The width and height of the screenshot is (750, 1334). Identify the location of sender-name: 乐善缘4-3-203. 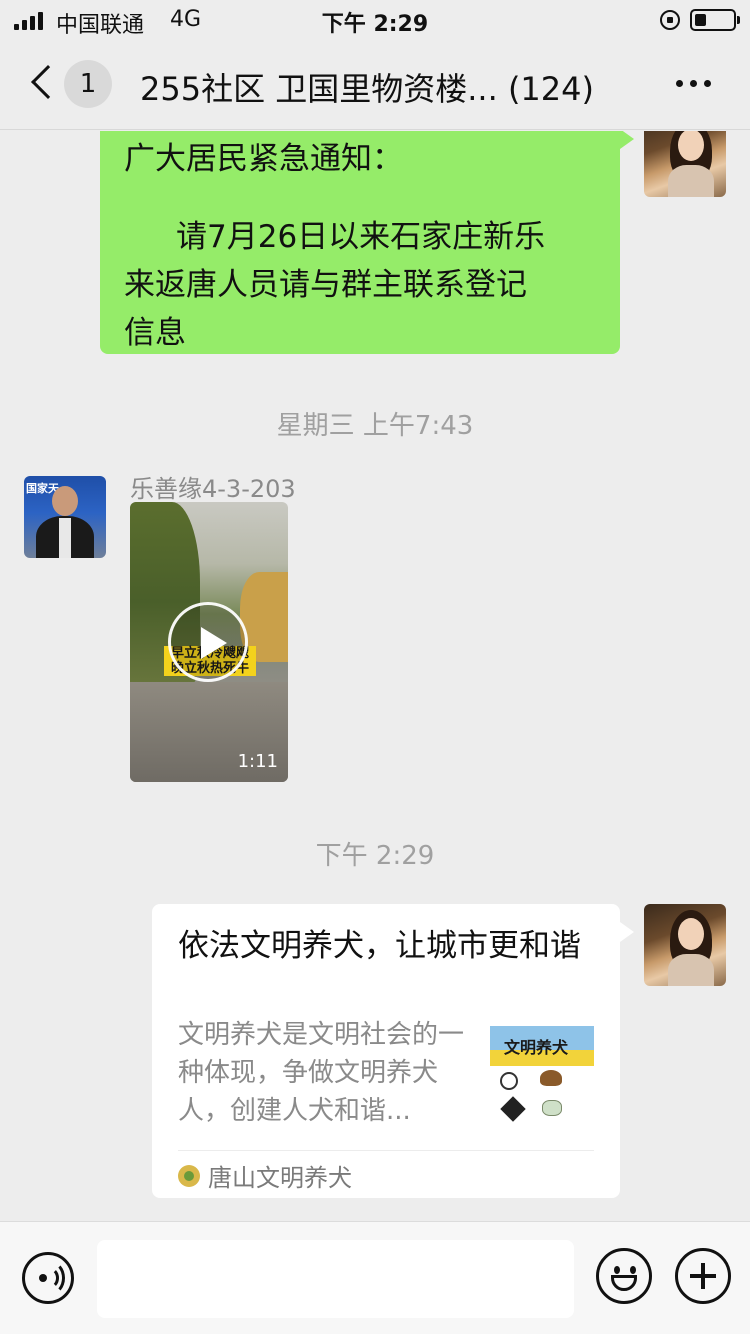
(213, 489).